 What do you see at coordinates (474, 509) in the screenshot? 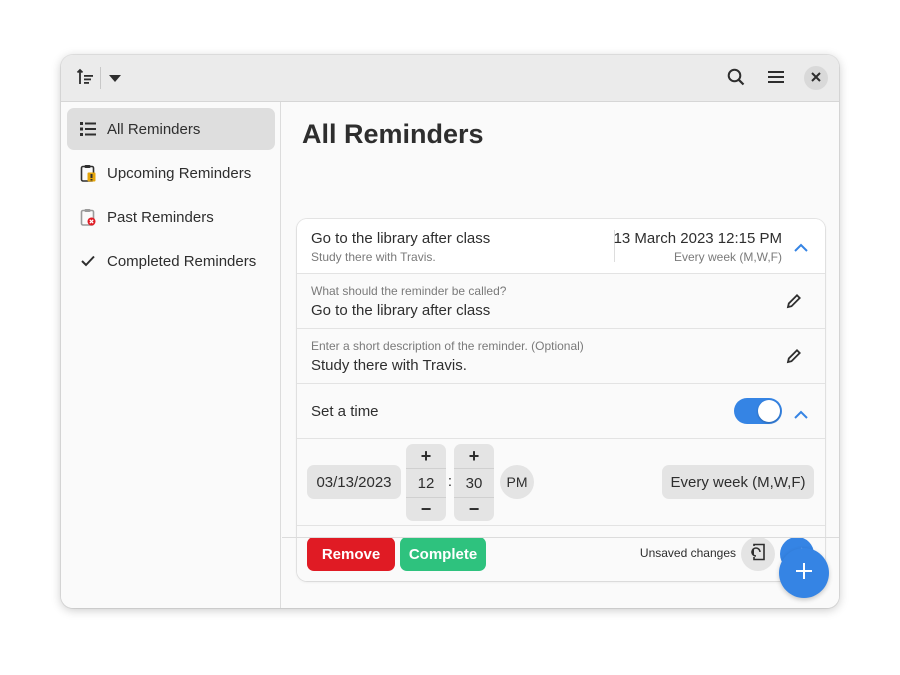
I see `minute-decrement-button: −` at bounding box center [474, 509].